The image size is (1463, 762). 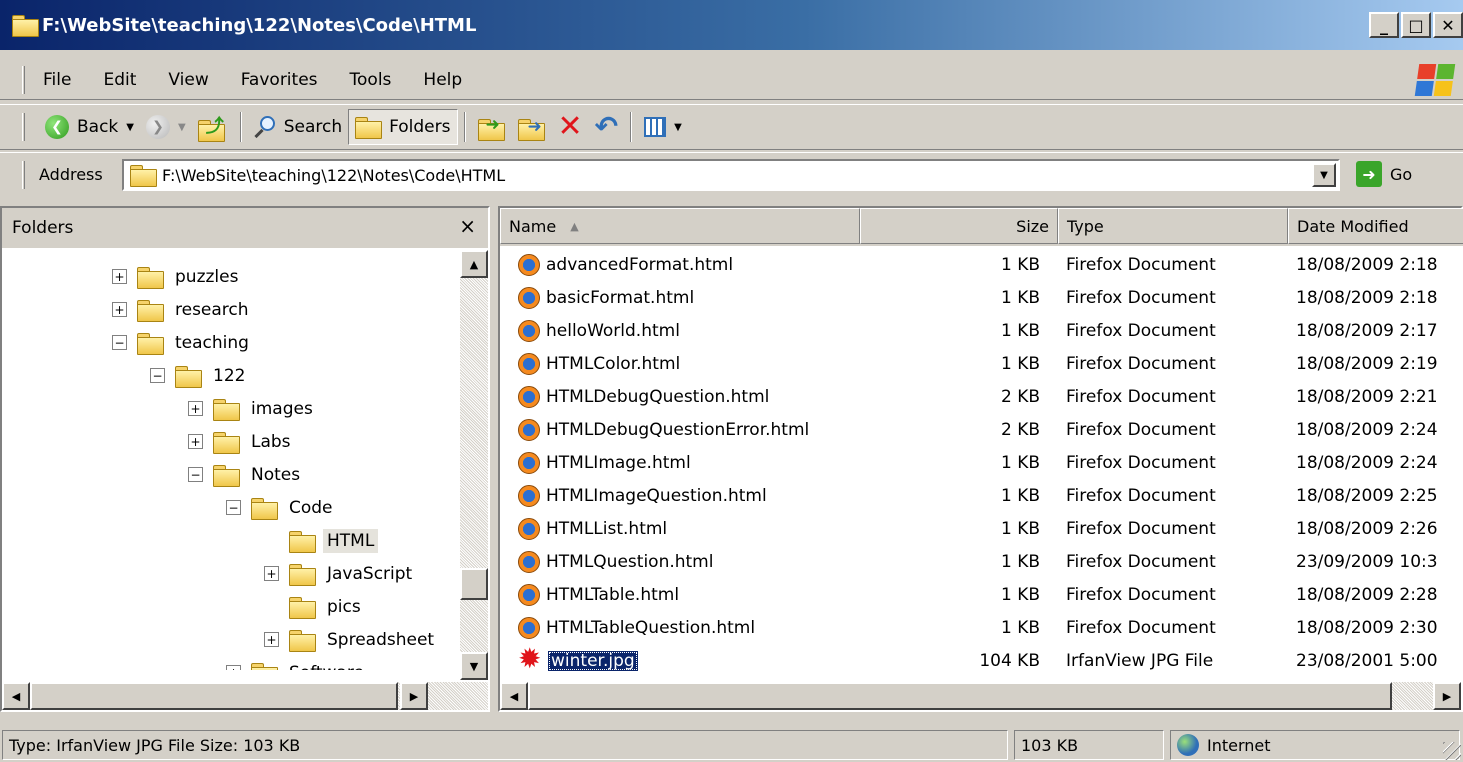 What do you see at coordinates (182, 309) in the screenshot?
I see `tree-item-research: + research` at bounding box center [182, 309].